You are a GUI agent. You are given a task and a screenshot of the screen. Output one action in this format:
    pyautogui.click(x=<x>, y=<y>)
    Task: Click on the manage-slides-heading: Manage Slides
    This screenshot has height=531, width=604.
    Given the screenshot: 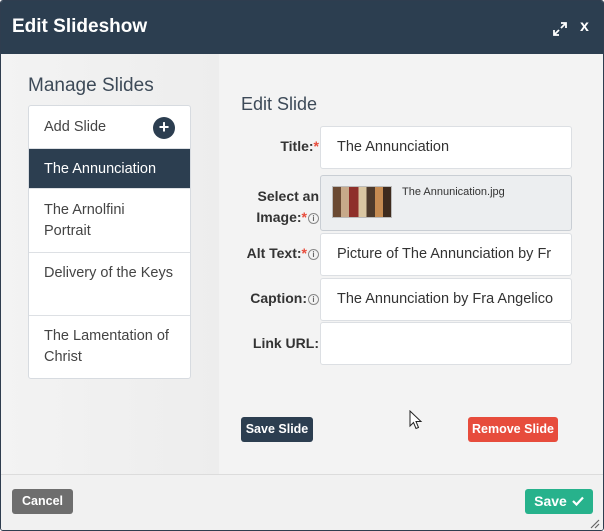 What is the action you would take?
    pyautogui.click(x=91, y=85)
    